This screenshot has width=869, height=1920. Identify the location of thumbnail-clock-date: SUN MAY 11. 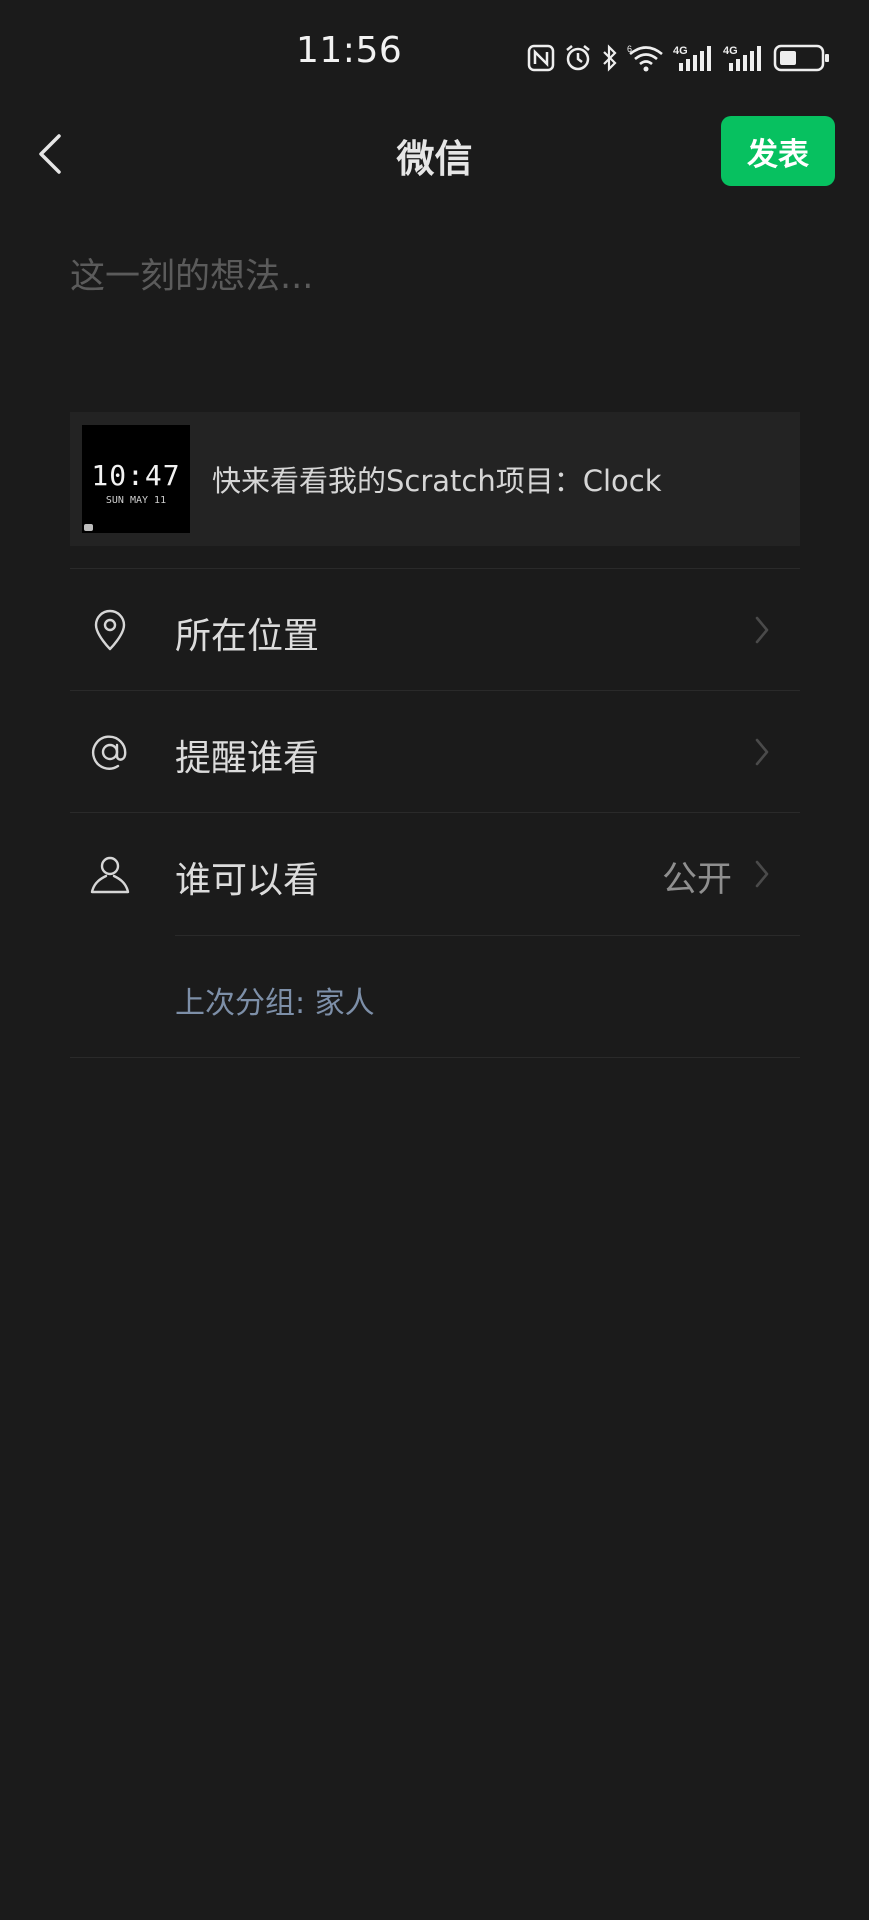
(136, 500).